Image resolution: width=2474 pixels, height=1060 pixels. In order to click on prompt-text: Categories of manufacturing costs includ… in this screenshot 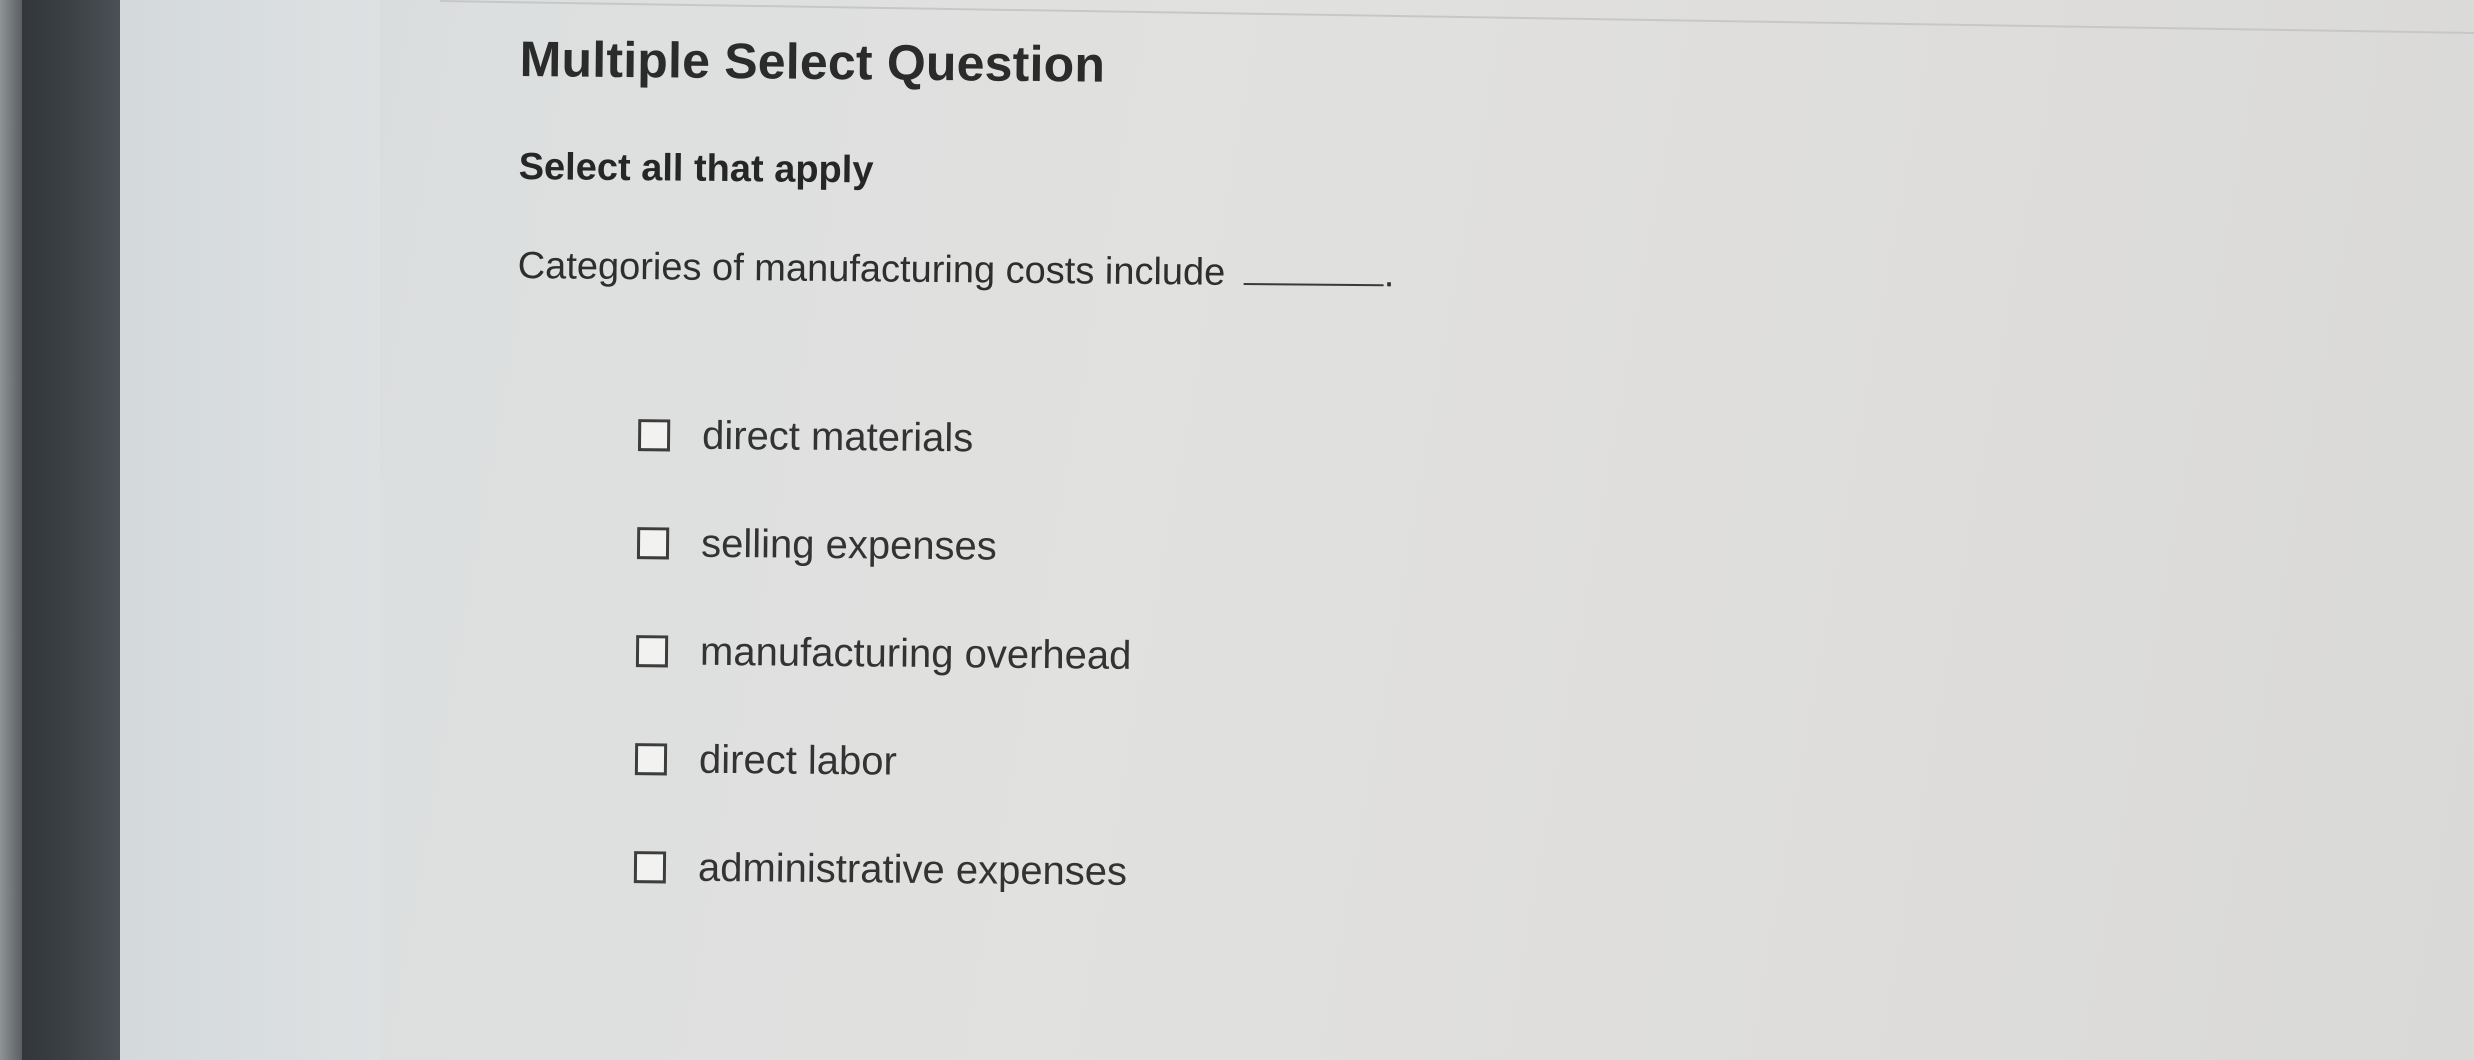, I will do `click(871, 269)`.